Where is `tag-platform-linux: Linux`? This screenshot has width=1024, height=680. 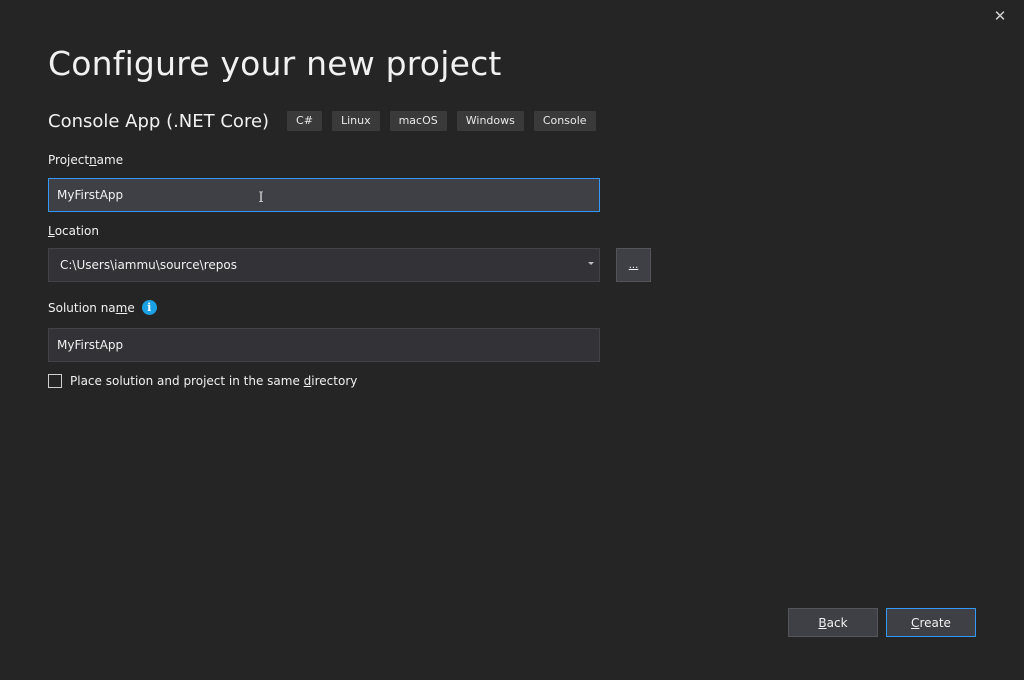
tag-platform-linux: Linux is located at coordinates (355, 121).